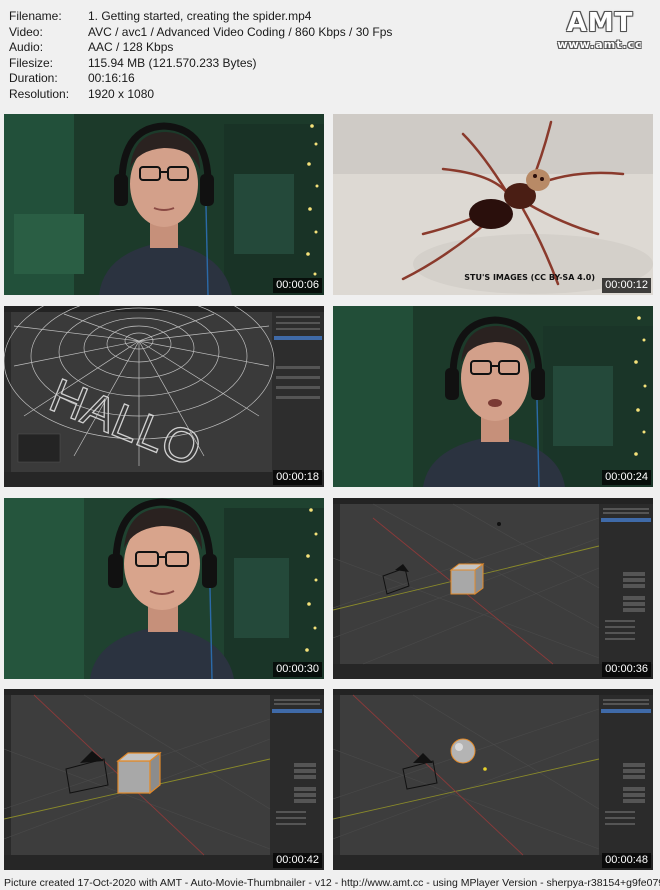  I want to click on thumbnail-6: 00:00:36, so click(493, 588).